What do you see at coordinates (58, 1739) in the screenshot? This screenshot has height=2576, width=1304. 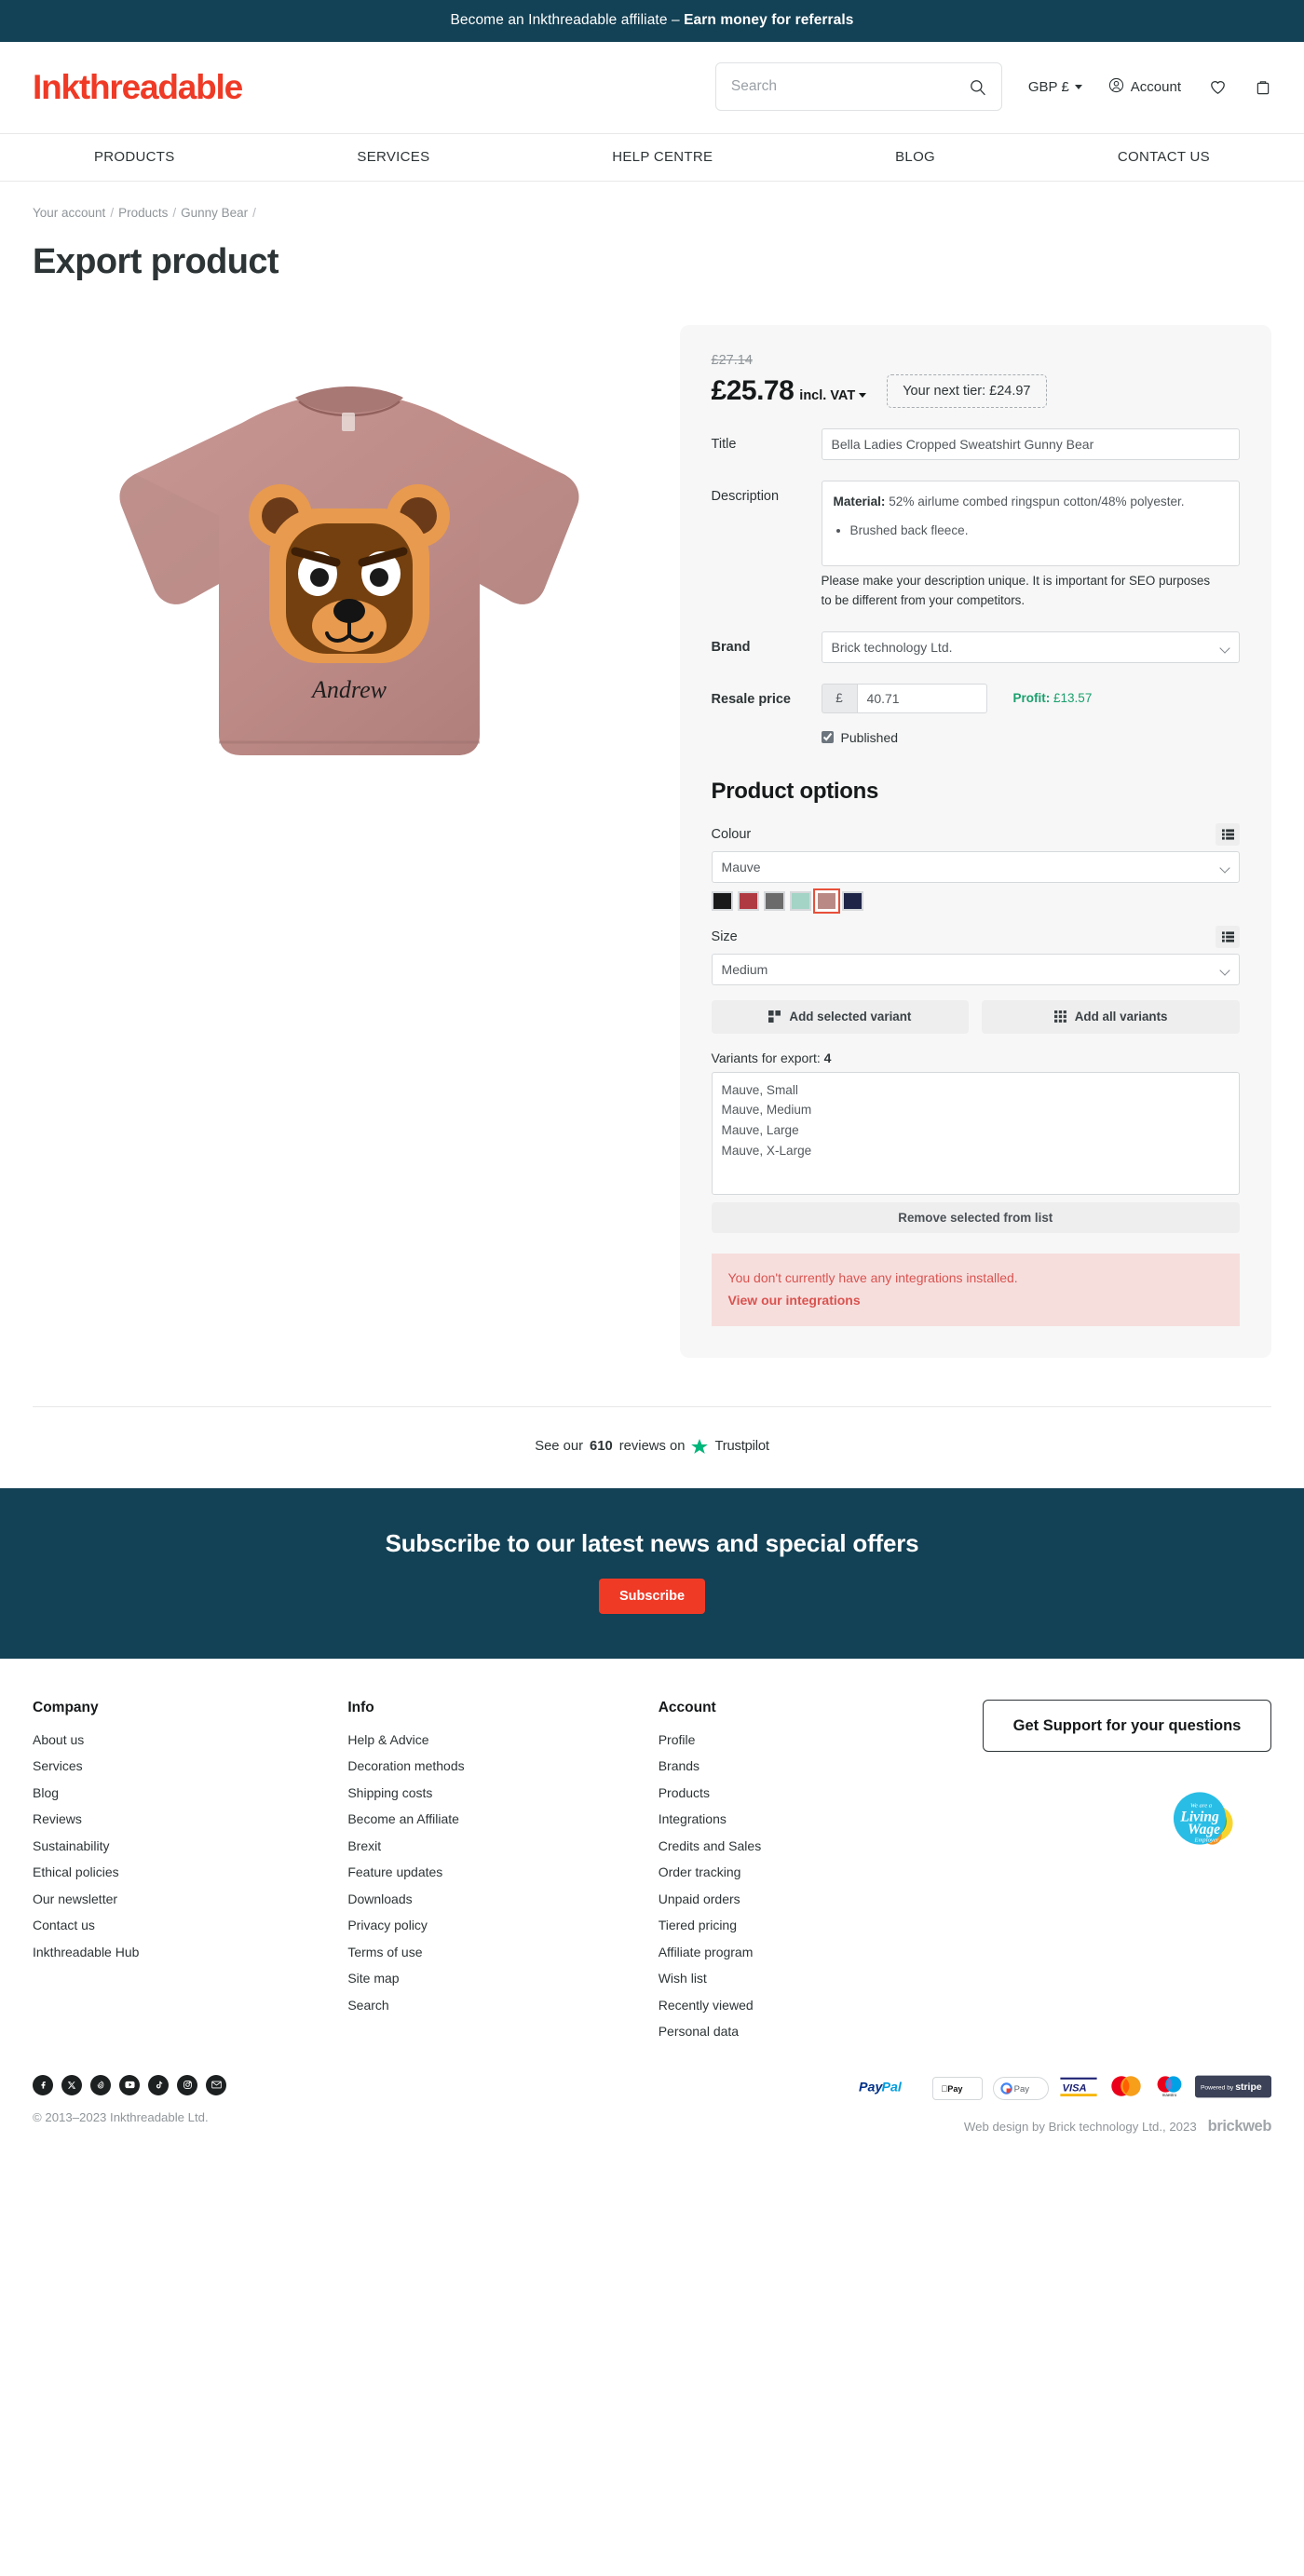 I see `footer-link-about-us: About us` at bounding box center [58, 1739].